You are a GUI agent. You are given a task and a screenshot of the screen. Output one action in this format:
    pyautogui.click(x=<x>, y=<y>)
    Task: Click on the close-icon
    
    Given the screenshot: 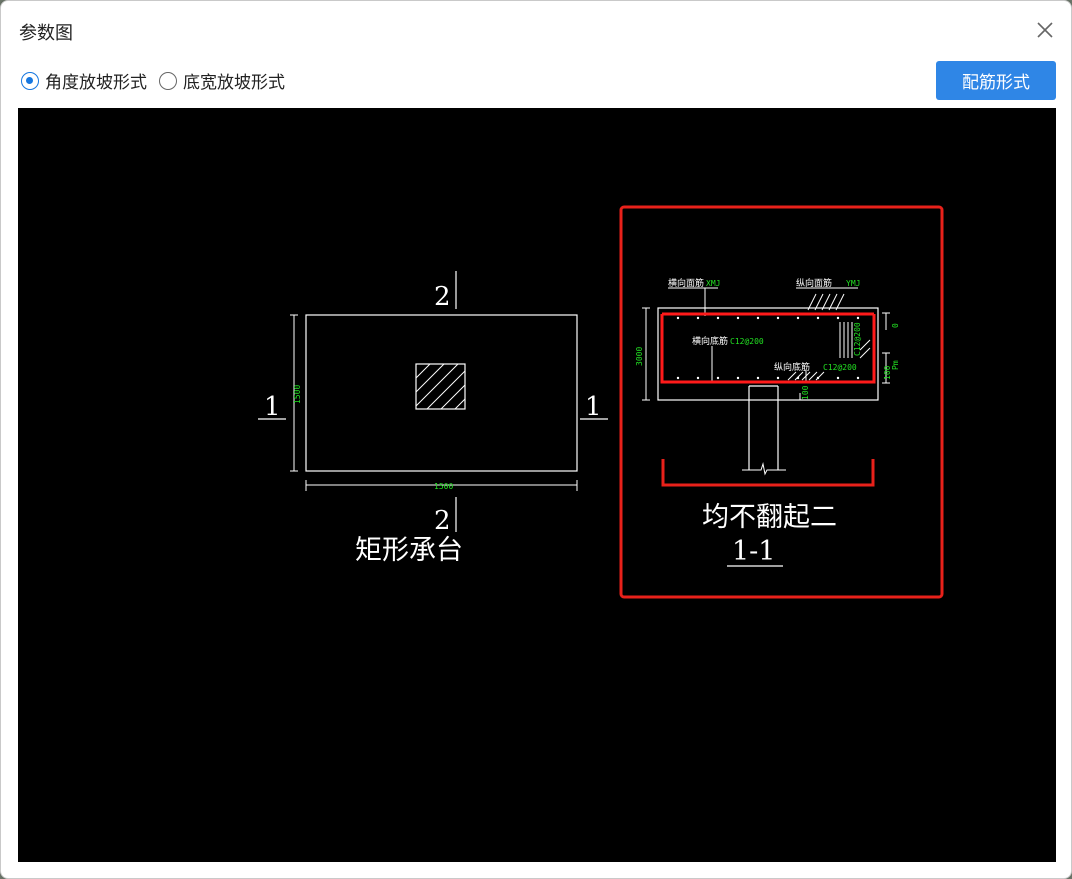 What is the action you would take?
    pyautogui.click(x=1045, y=30)
    